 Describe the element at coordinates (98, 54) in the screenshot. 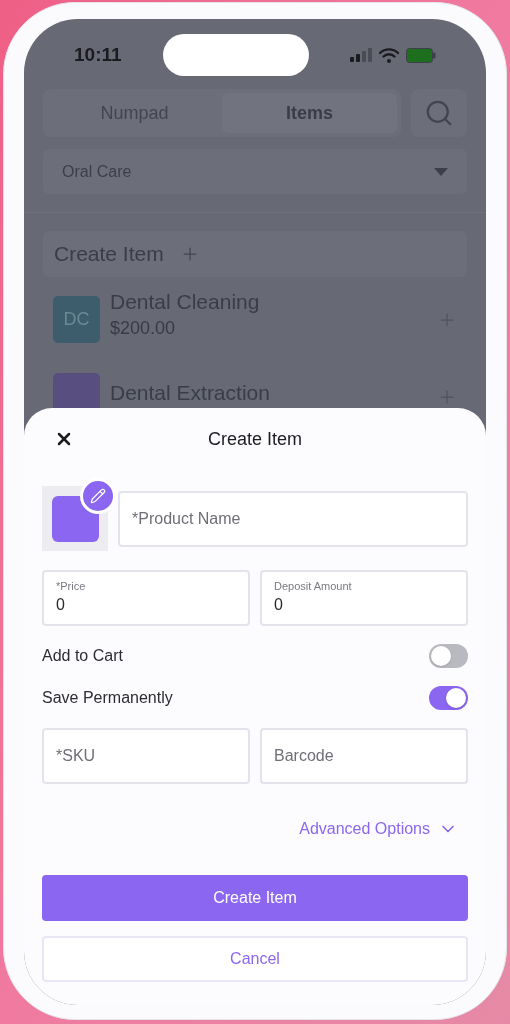

I see `status-time: 10:11` at that location.